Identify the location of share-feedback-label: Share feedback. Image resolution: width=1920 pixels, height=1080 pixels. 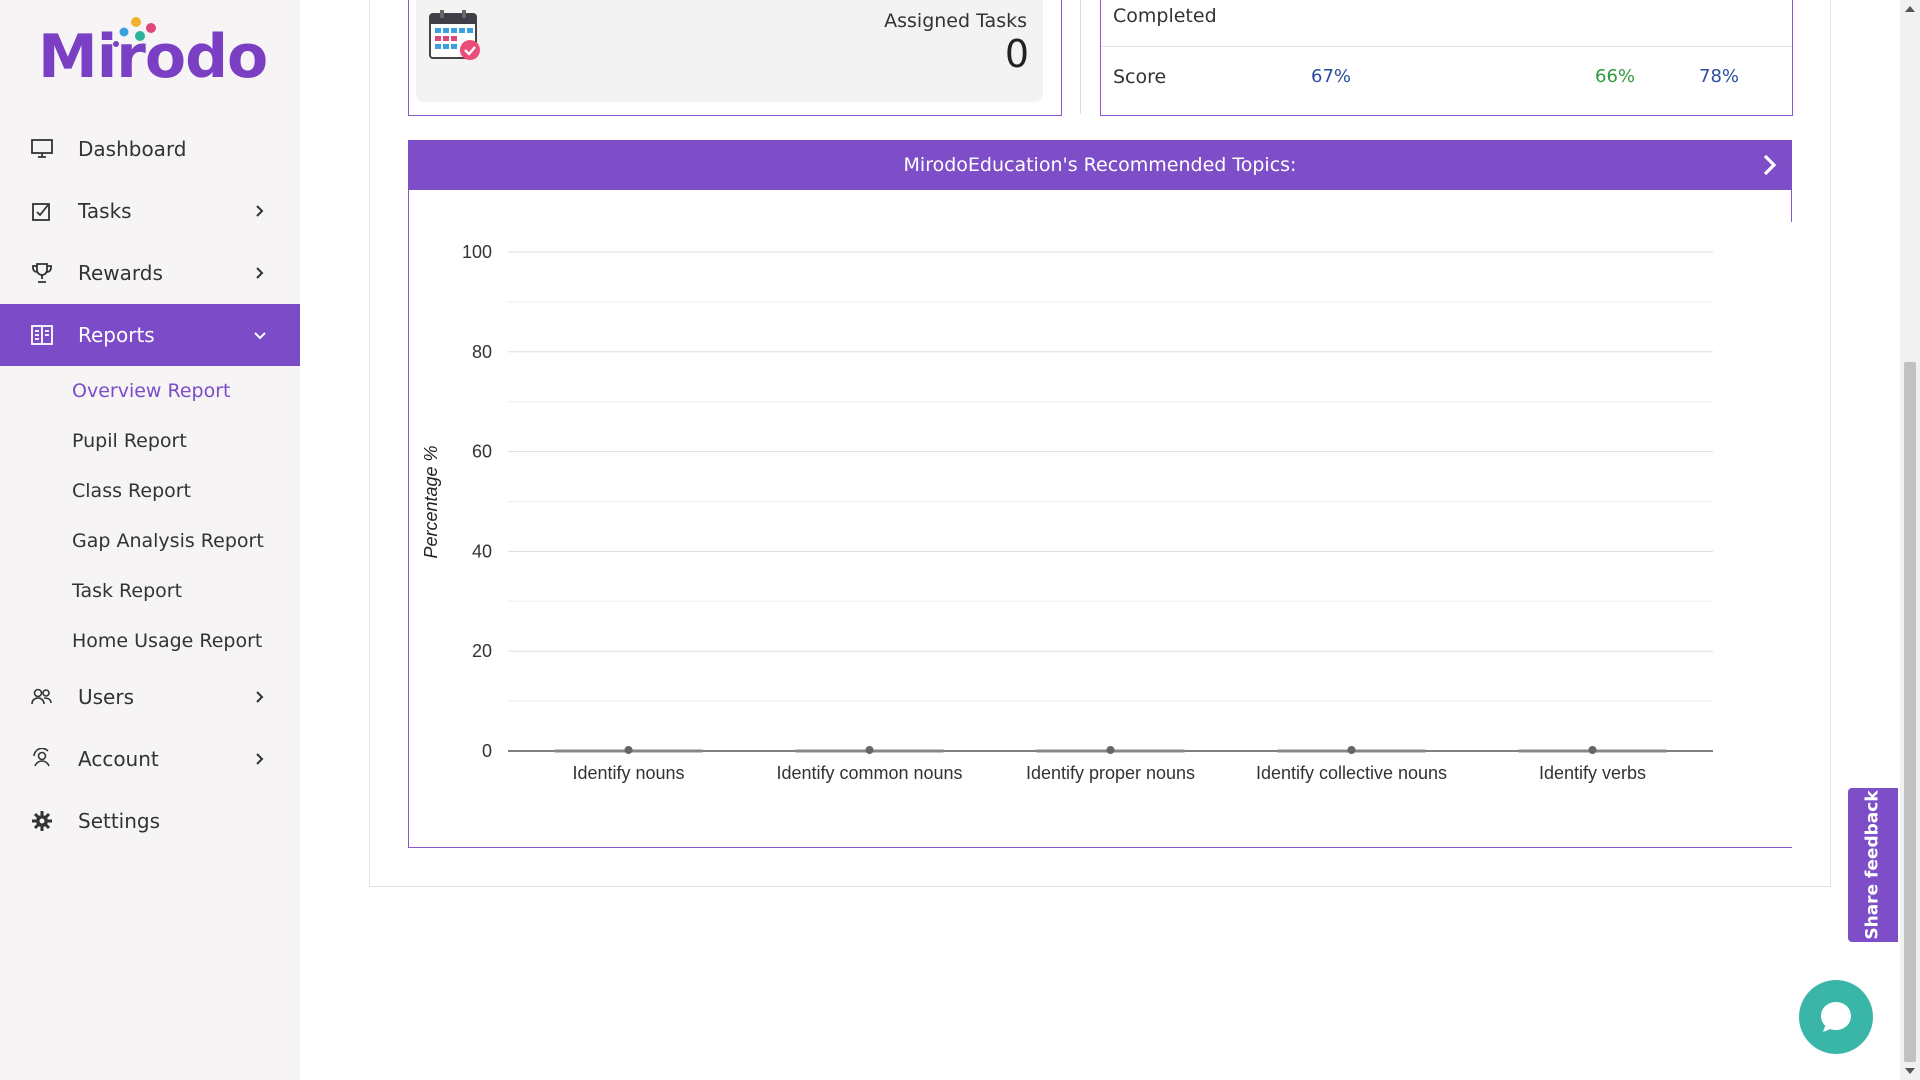
(1873, 865).